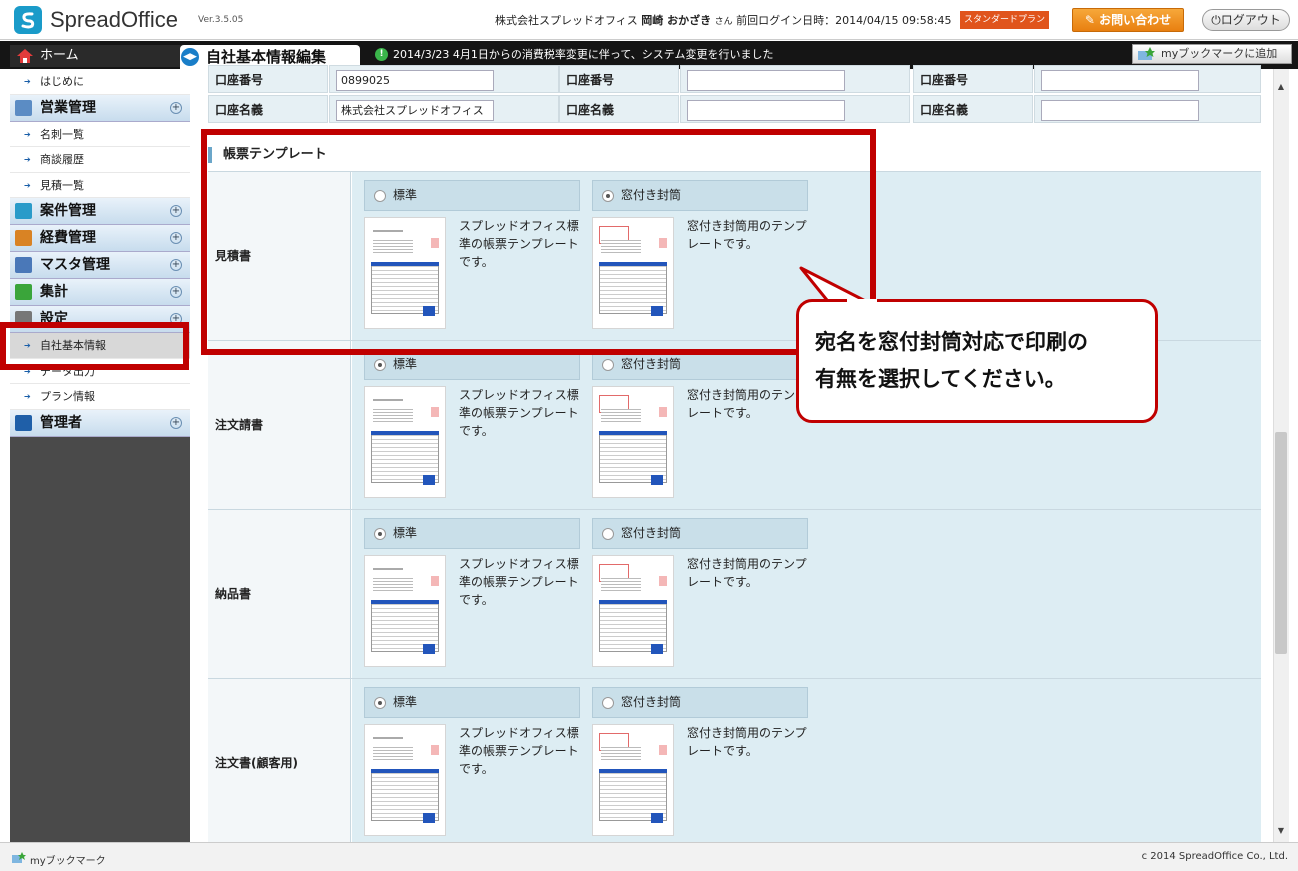 The image size is (1298, 871). I want to click on footer: myブックマーク c 2014 SpreadOffice Co., Ltd., so click(649, 856).